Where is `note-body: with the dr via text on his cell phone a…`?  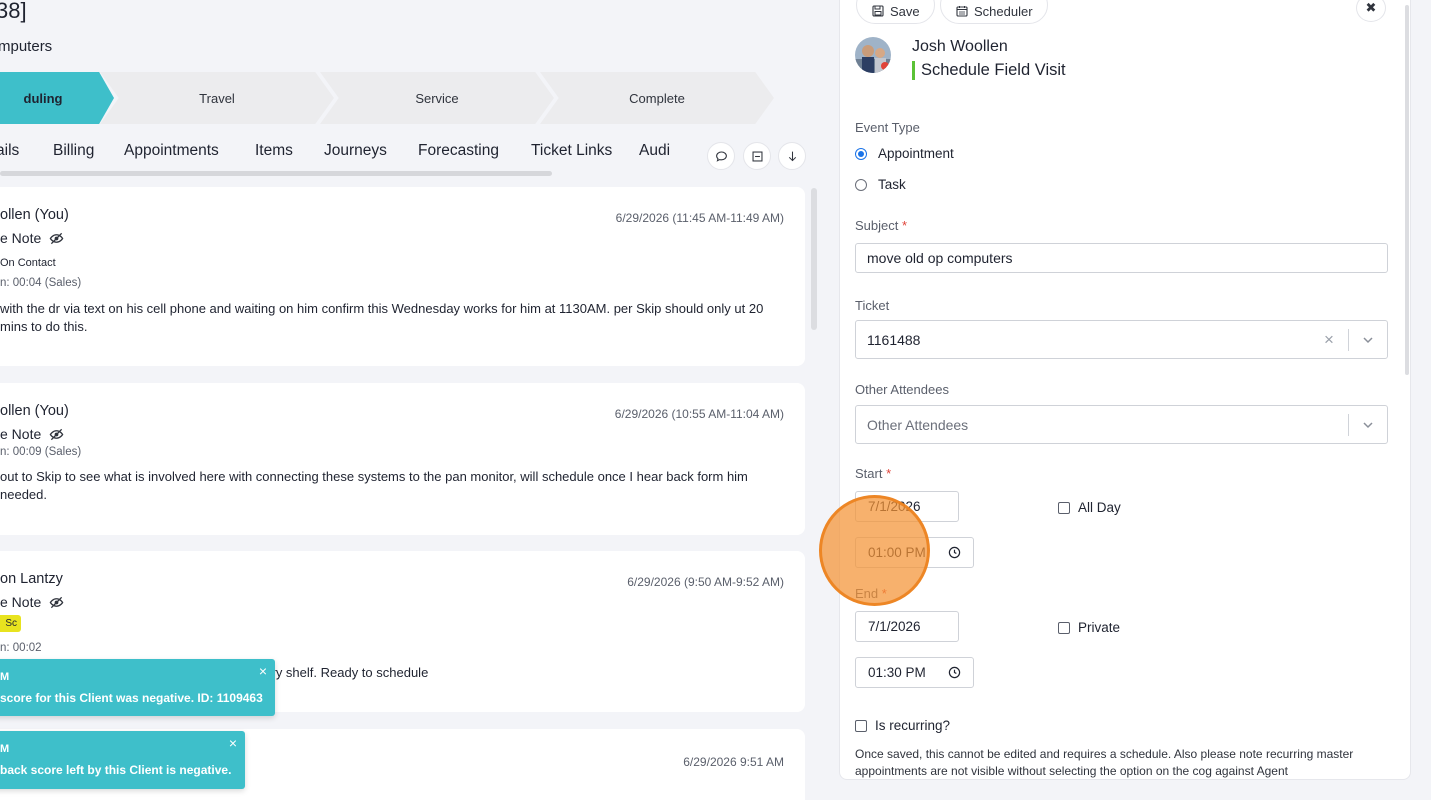
note-body: with the dr via text on his cell phone a… is located at coordinates (382, 317).